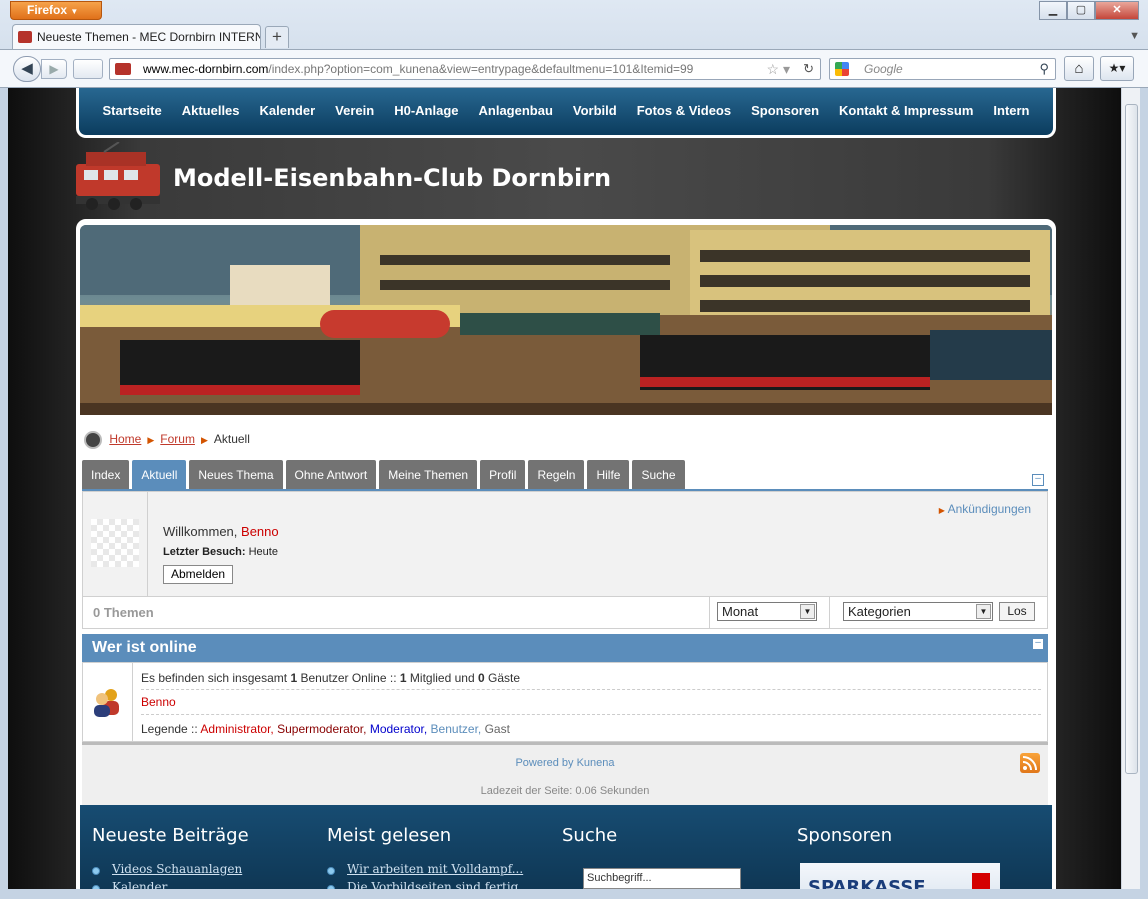 This screenshot has height=899, width=1148. What do you see at coordinates (432, 884) in the screenshot?
I see `footer-link-vorbildseiten: Die Vorbildseiten sind fertig` at bounding box center [432, 884].